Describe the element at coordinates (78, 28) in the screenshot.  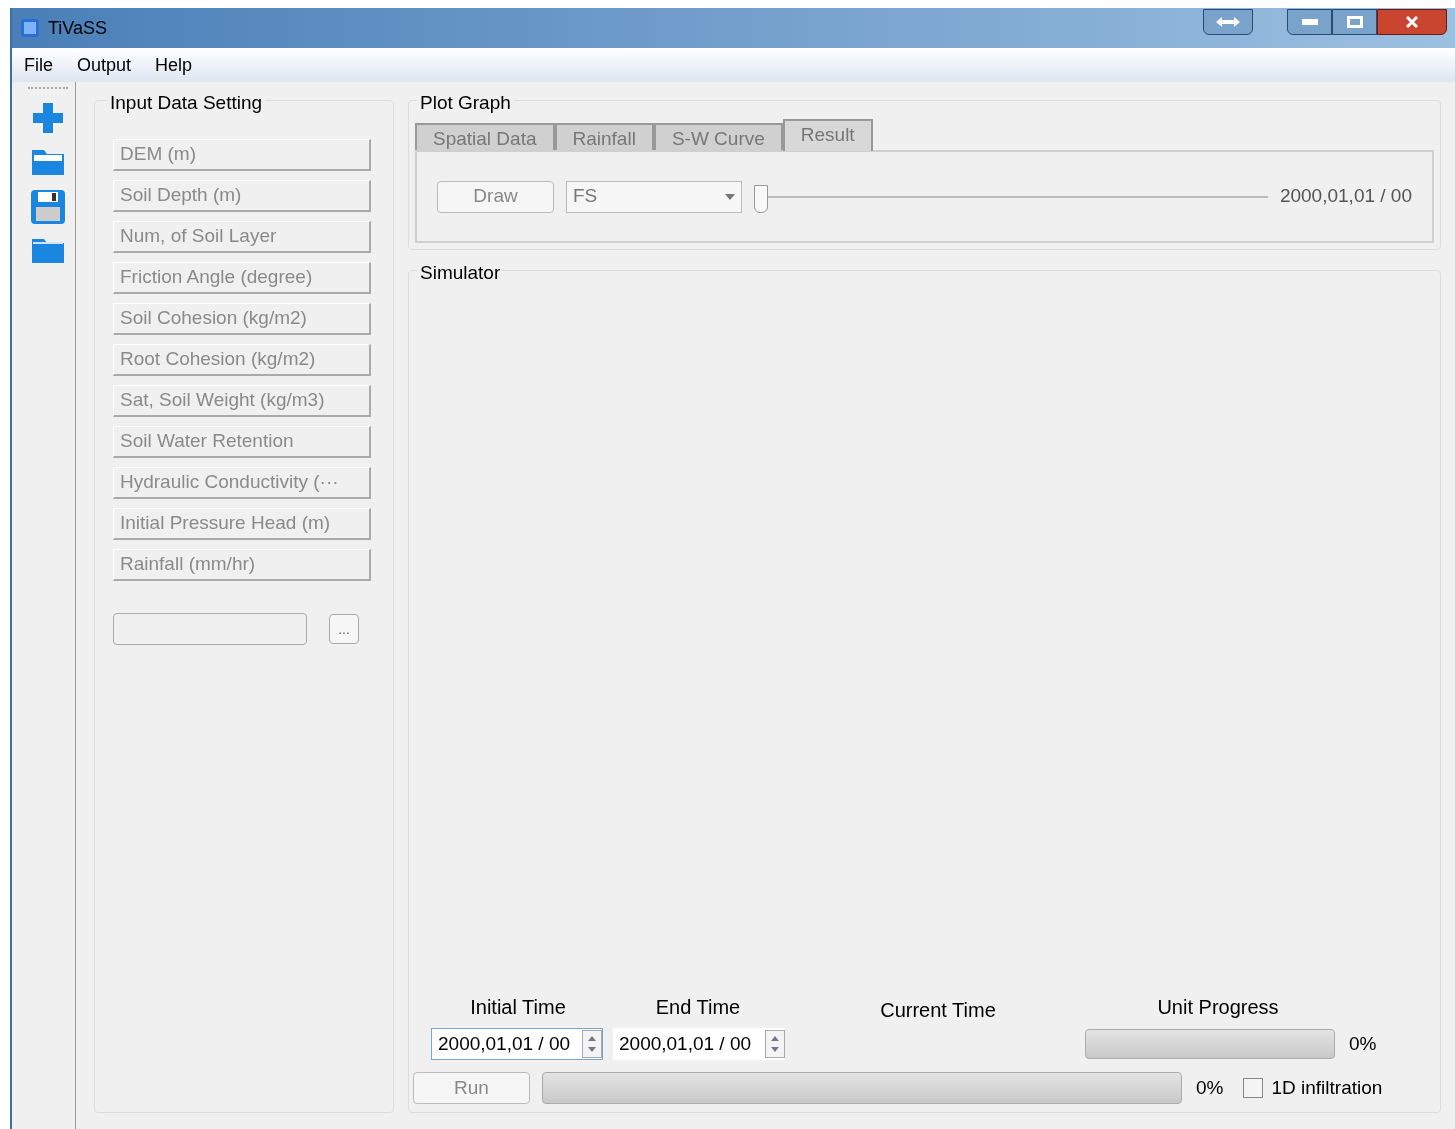
I see `window-title: TiVaSS` at that location.